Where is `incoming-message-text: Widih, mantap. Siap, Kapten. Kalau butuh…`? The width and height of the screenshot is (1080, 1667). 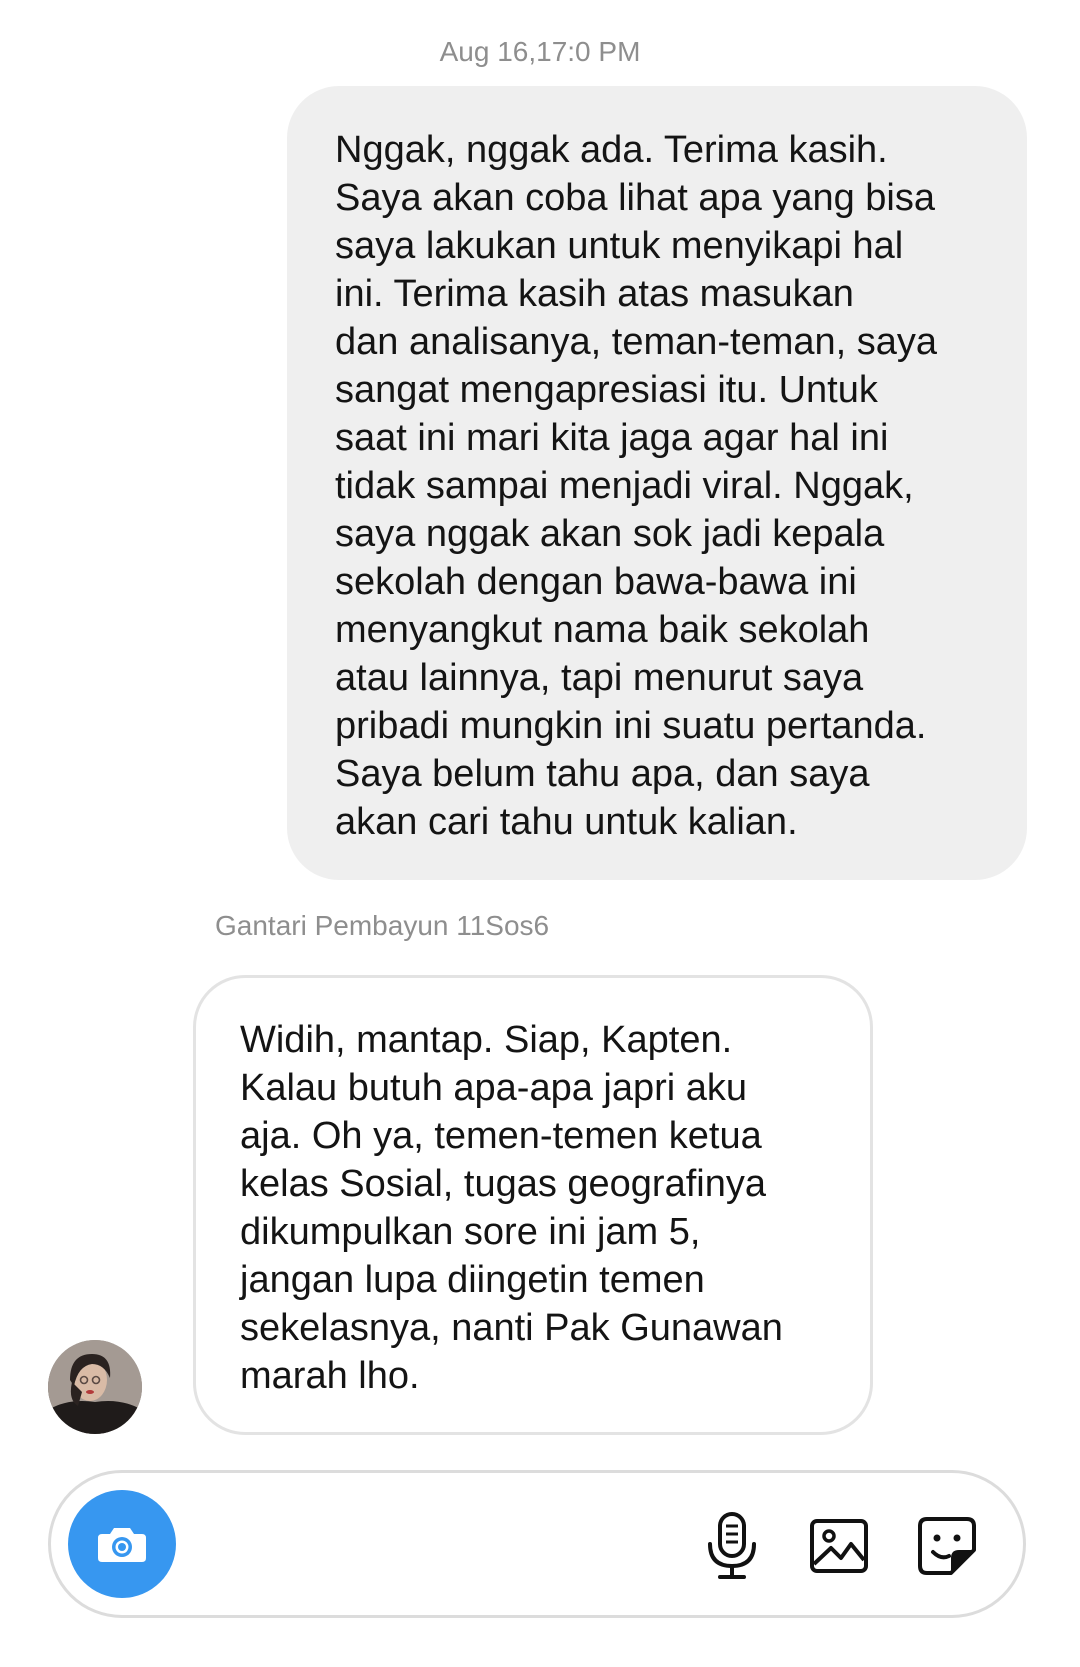 incoming-message-text: Widih, mantap. Siap, Kapten. Kalau butuh… is located at coordinates (511, 1208).